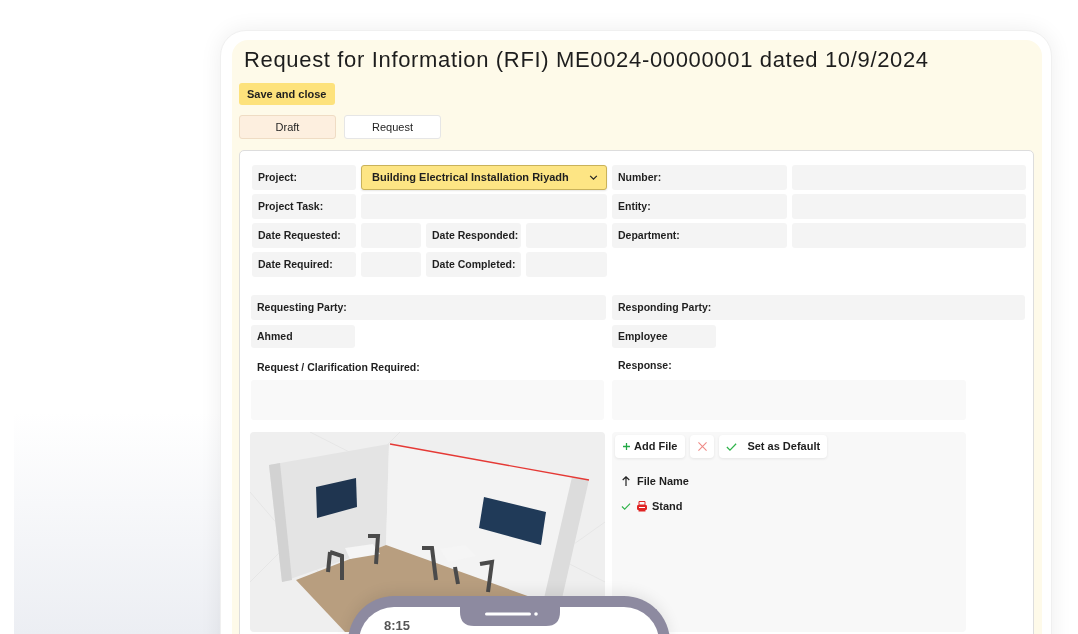 This screenshot has width=1078, height=634. I want to click on check-icon, so click(732, 446).